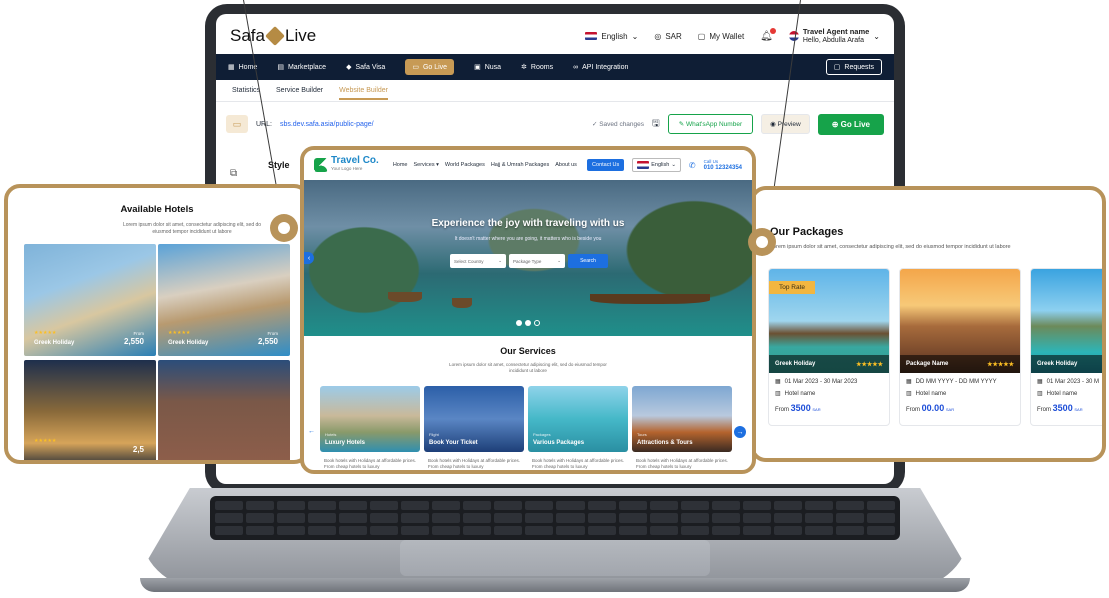 The height and width of the screenshot is (598, 1109). What do you see at coordinates (656, 124) in the screenshot?
I see `save-icon: 🖫︎` at bounding box center [656, 124].